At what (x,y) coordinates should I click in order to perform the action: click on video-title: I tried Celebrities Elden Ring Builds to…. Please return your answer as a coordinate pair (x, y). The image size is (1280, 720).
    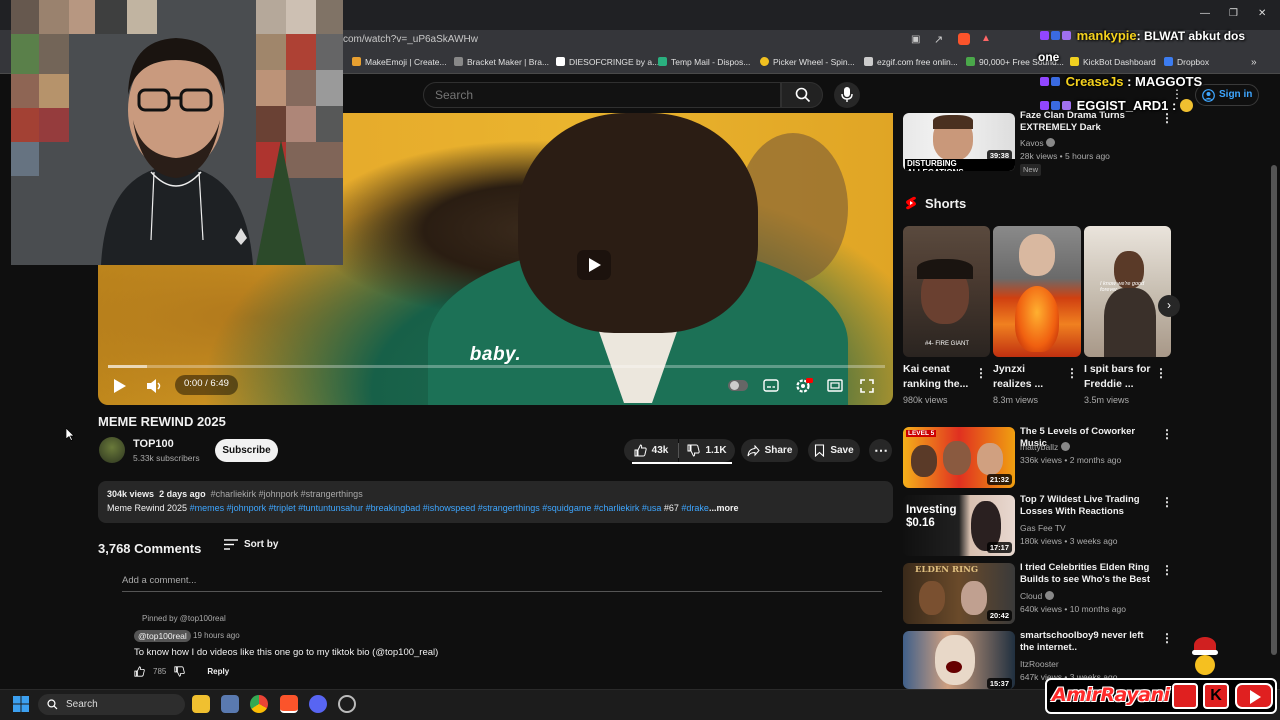
    Looking at the image, I should click on (1090, 574).